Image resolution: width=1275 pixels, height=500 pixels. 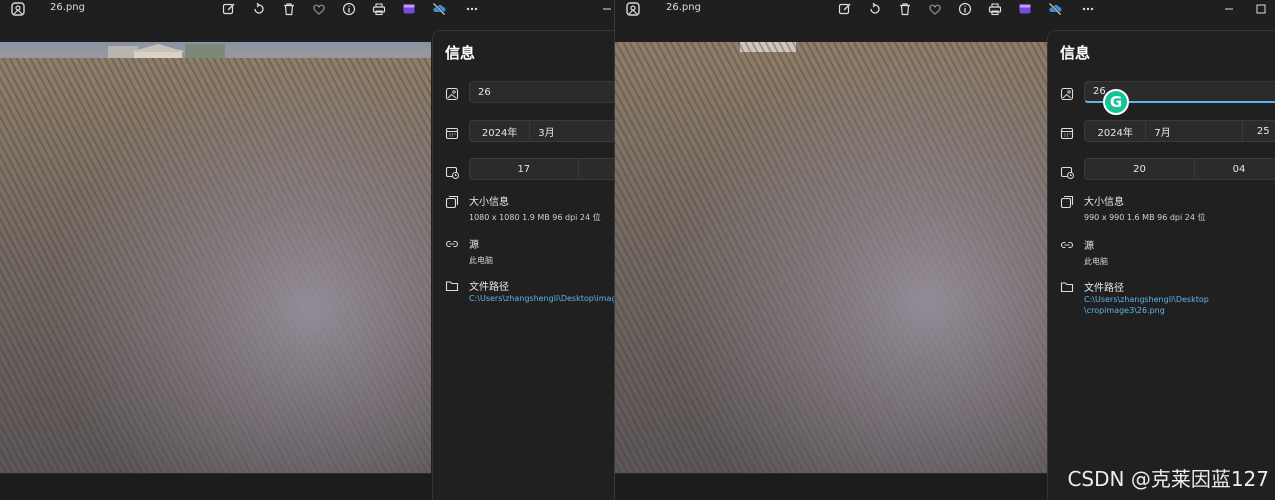 I want to click on date-picker: 2024年 7月 25, so click(x=1179, y=131).